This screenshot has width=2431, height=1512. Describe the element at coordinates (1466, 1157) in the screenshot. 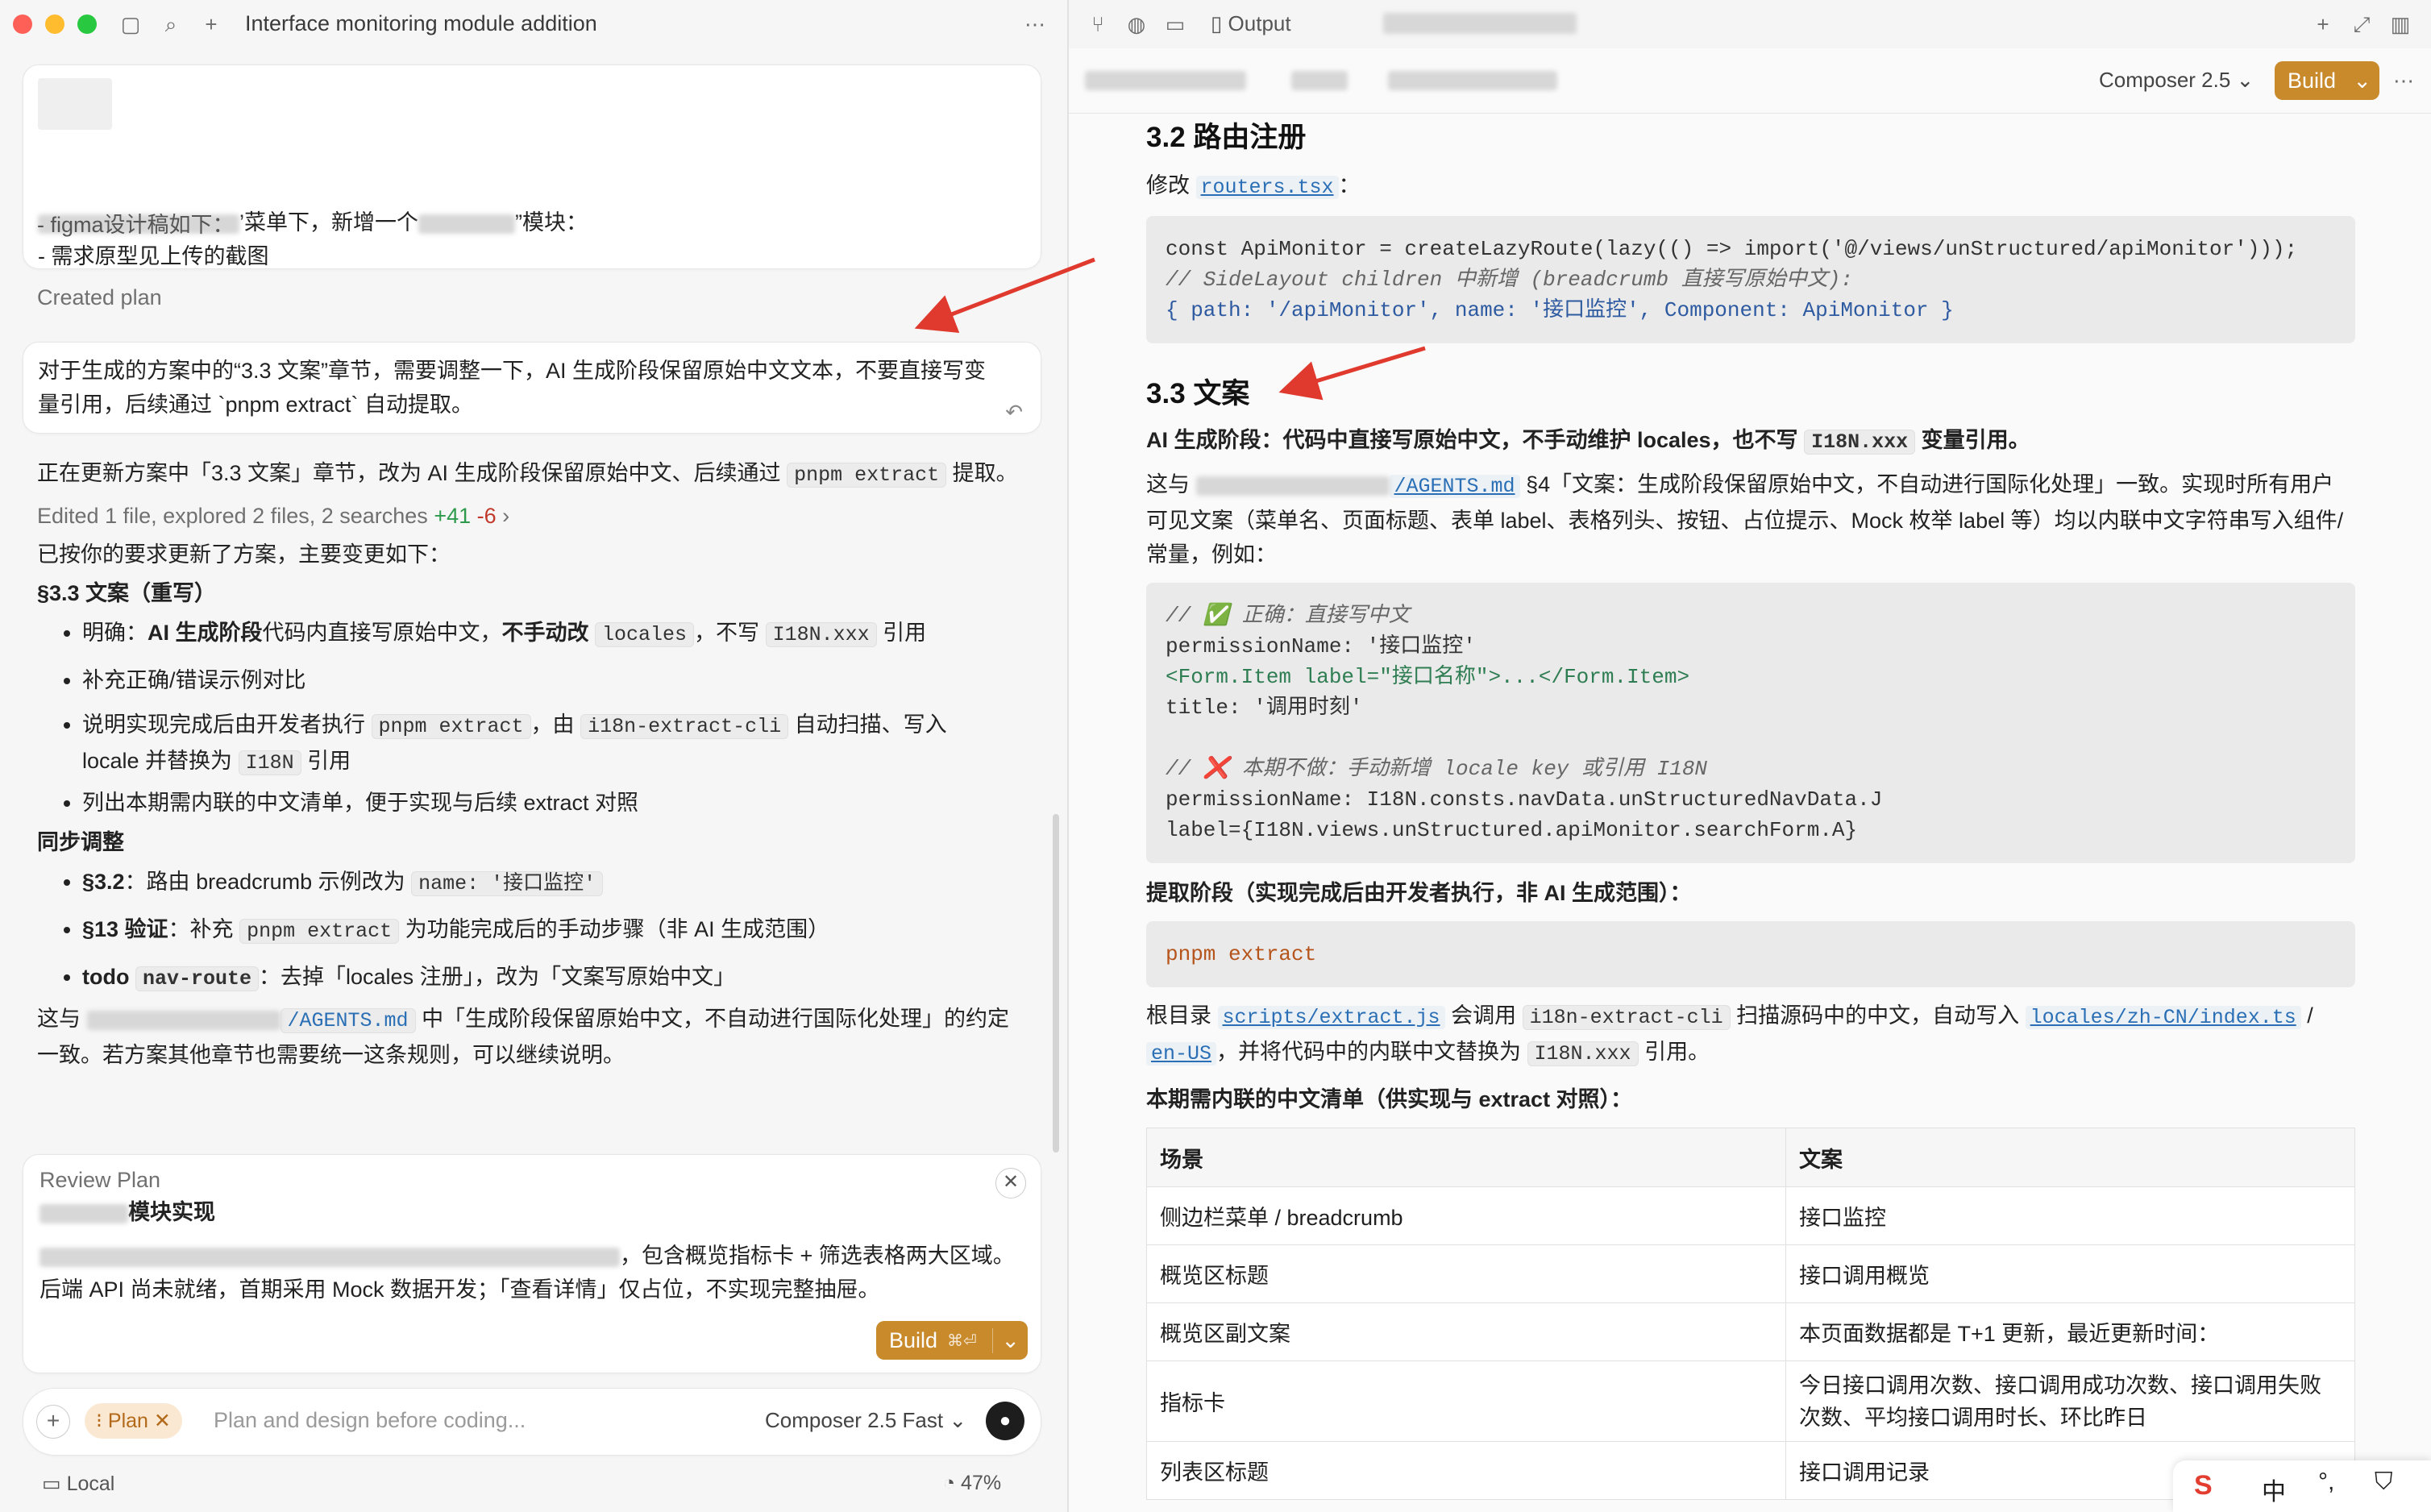

I see `table-header: 场景` at that location.